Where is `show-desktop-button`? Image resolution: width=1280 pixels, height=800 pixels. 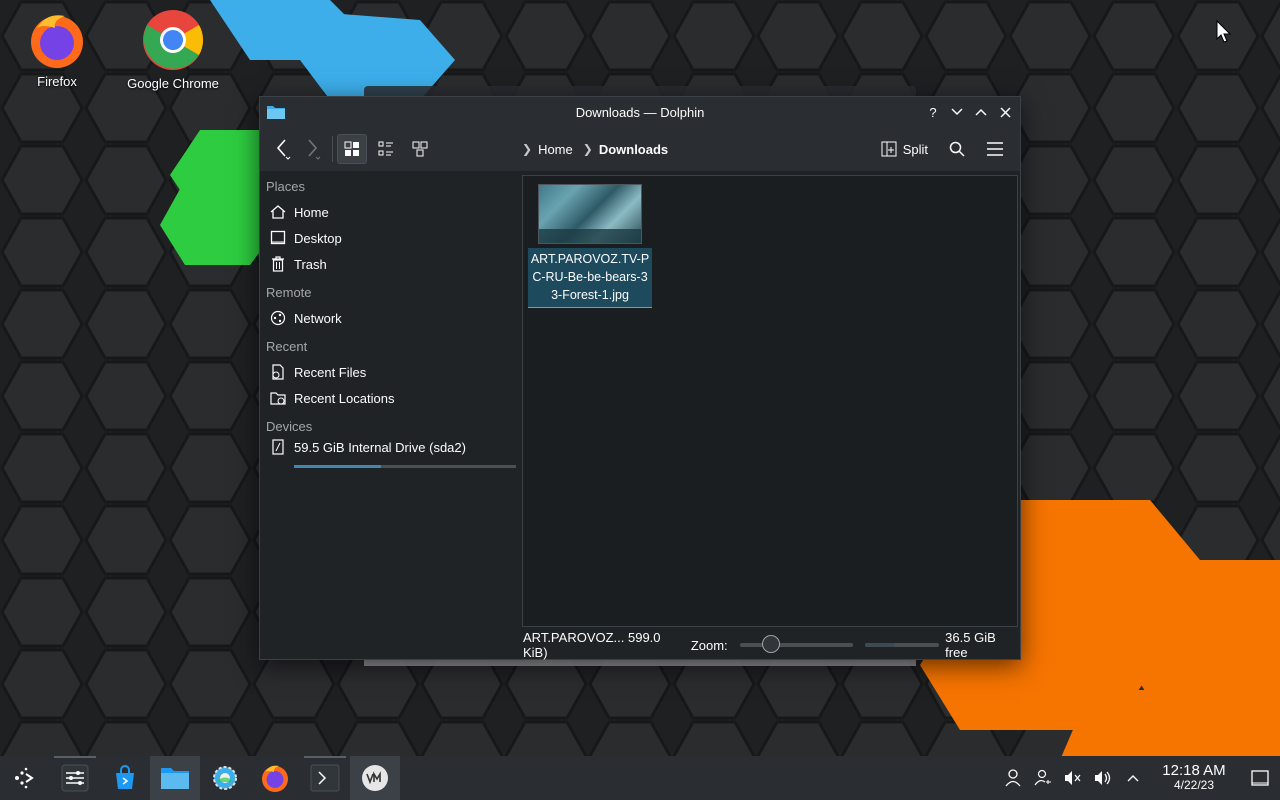 show-desktop-button is located at coordinates (1260, 778).